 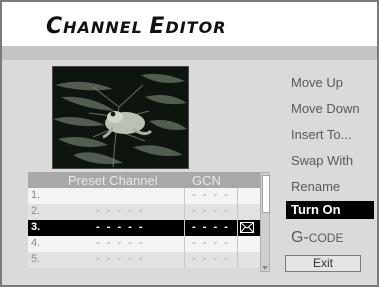 What do you see at coordinates (266, 194) in the screenshot?
I see `scrollbar-thumb` at bounding box center [266, 194].